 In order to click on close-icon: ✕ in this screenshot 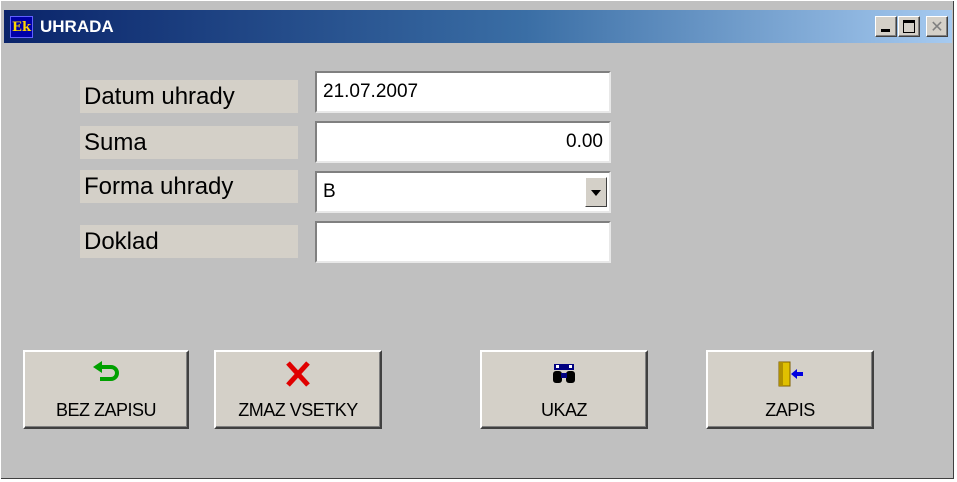, I will do `click(937, 26)`.